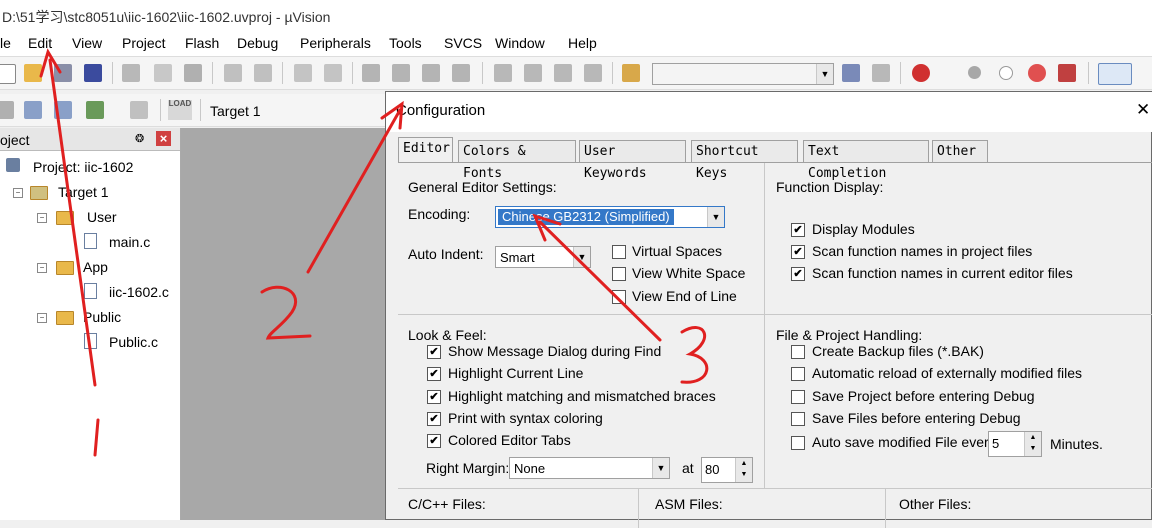 The image size is (1152, 528). What do you see at coordinates (133, 342) in the screenshot?
I see `tree-file-public: Public.c` at bounding box center [133, 342].